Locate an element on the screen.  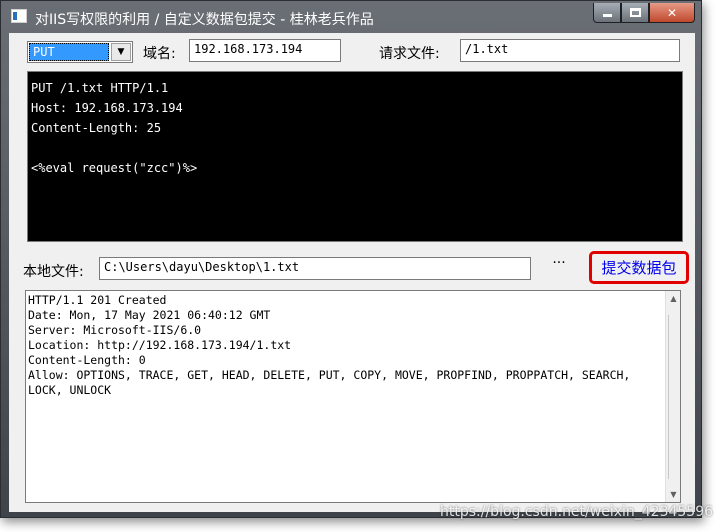
watermark: https://blog.csdn.net/weixin_42345596 is located at coordinates (577, 512).